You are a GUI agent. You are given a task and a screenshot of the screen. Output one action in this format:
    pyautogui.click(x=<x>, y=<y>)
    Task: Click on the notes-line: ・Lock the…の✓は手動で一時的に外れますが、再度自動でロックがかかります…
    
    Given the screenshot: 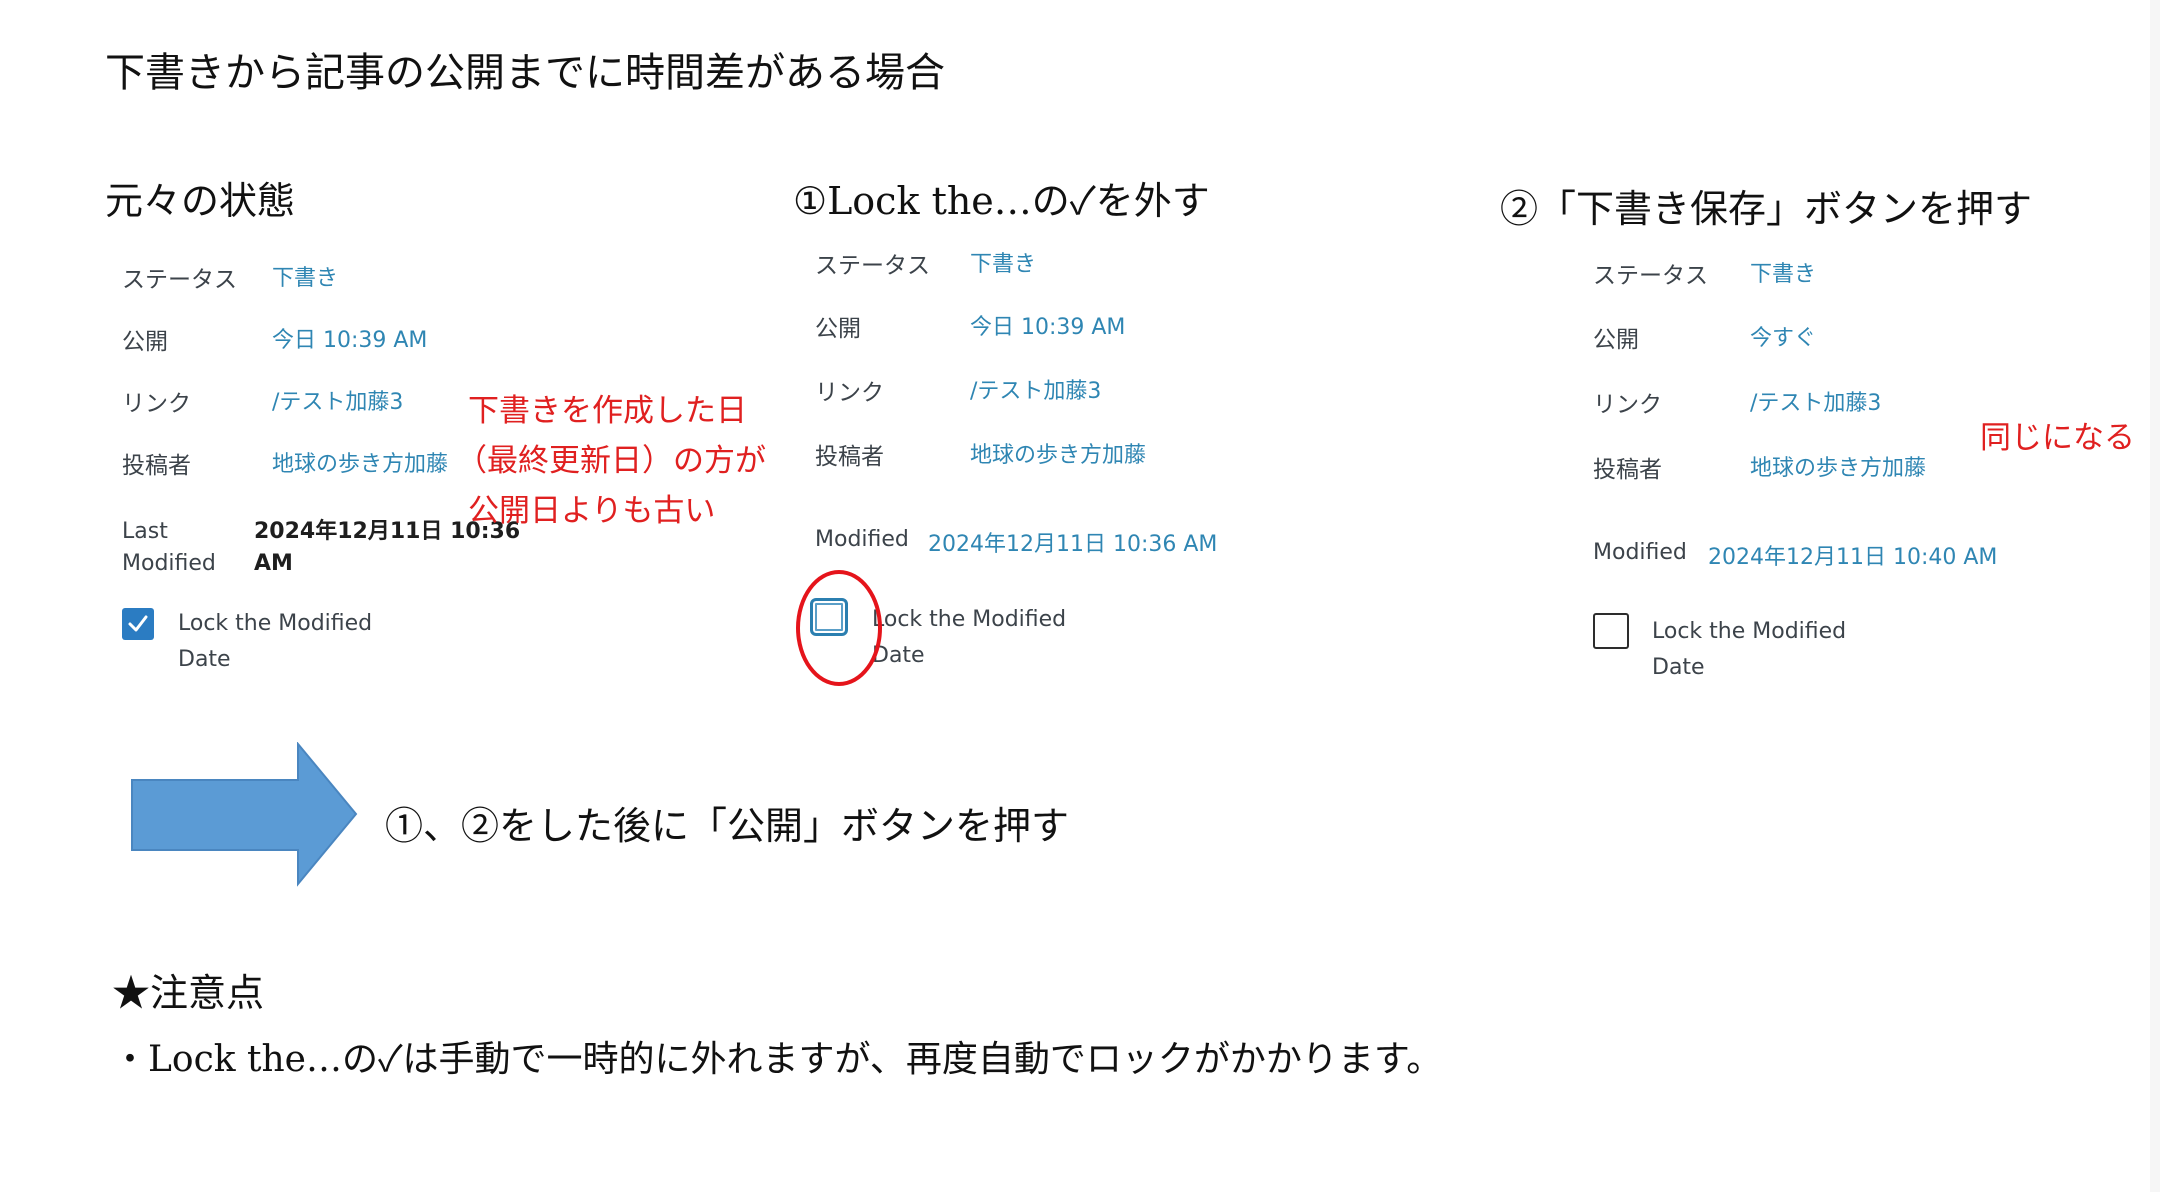 What is the action you would take?
    pyautogui.click(x=777, y=1059)
    